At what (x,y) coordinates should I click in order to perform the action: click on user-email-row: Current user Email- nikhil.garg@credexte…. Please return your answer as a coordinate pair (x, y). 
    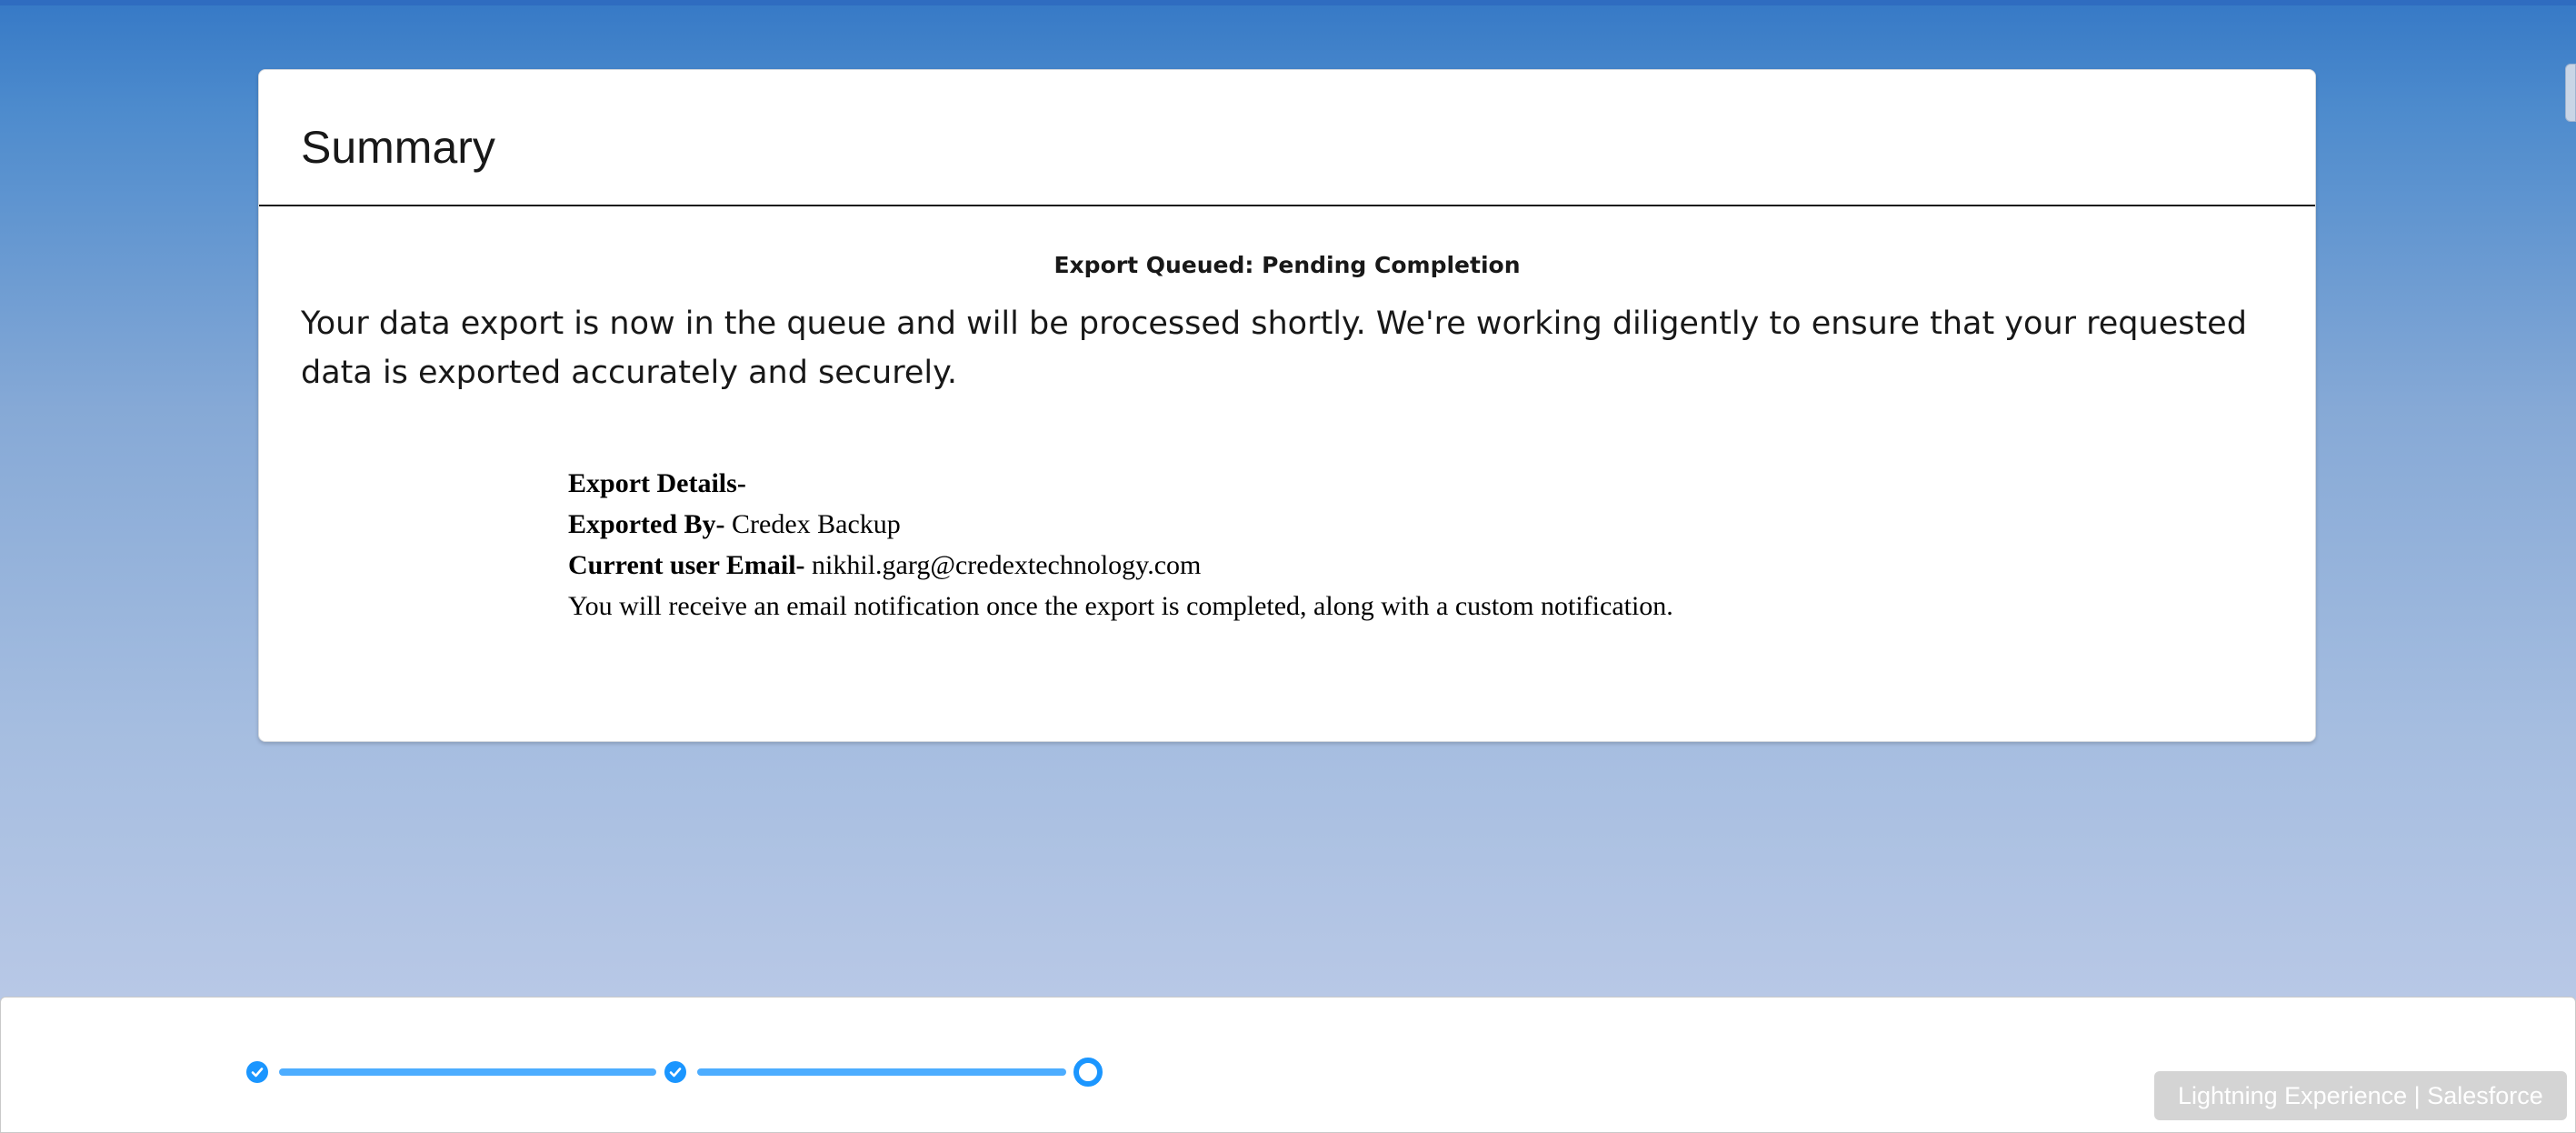
    Looking at the image, I should click on (1120, 565).